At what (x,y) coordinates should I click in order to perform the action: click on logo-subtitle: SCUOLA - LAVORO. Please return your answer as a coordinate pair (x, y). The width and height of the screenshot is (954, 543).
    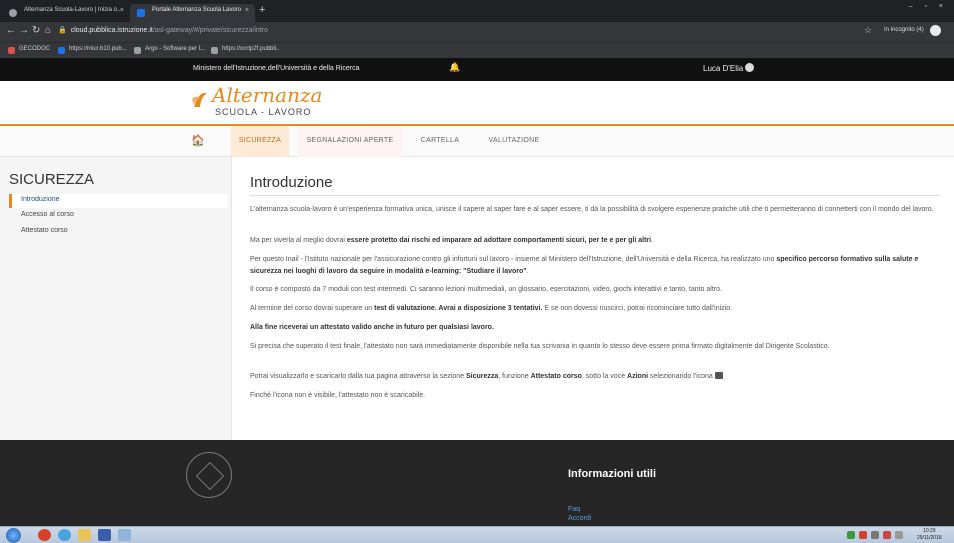
    Looking at the image, I should click on (263, 112).